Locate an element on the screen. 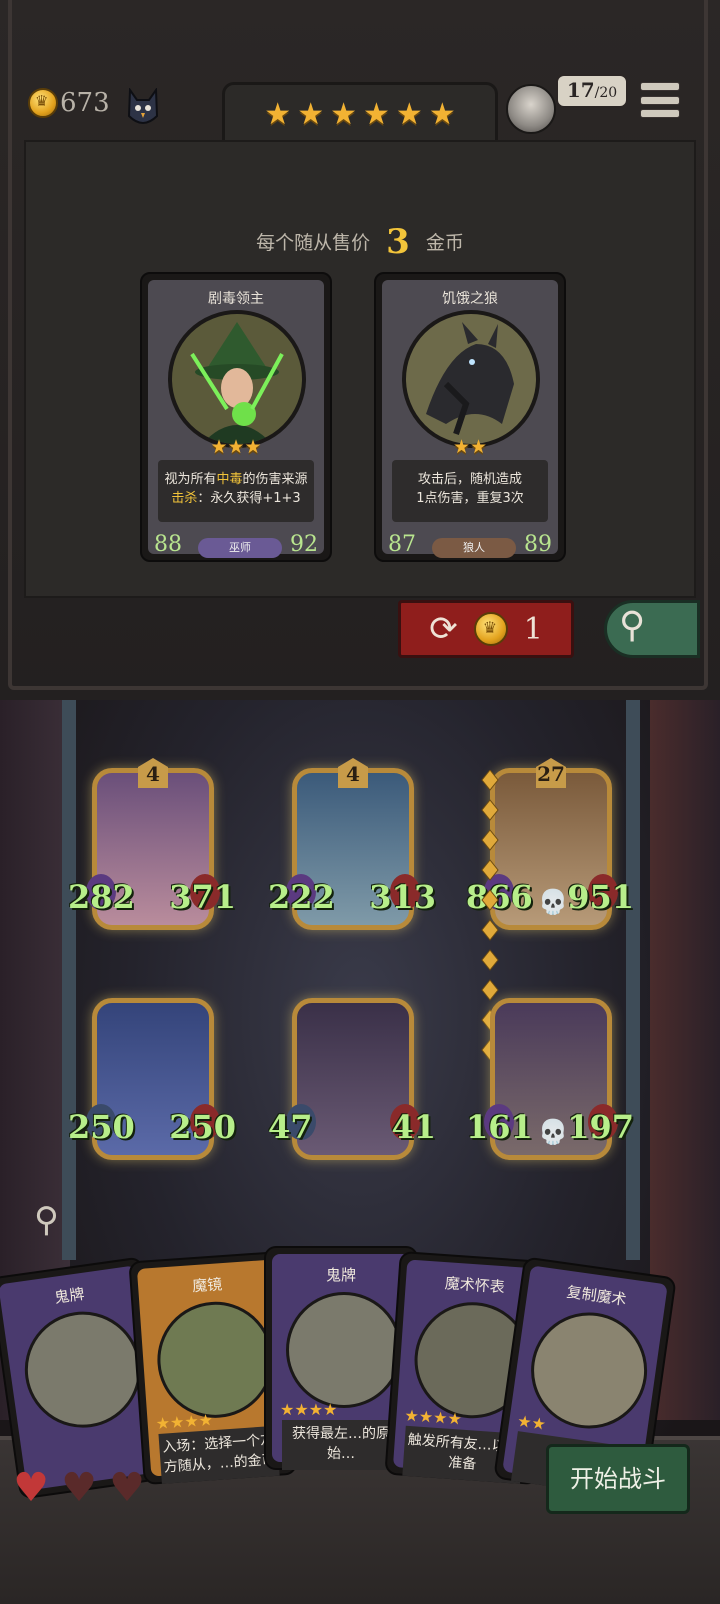 Image resolution: width=720 pixels, height=1604 pixels. sell-price-value: 3 is located at coordinates (398, 242).